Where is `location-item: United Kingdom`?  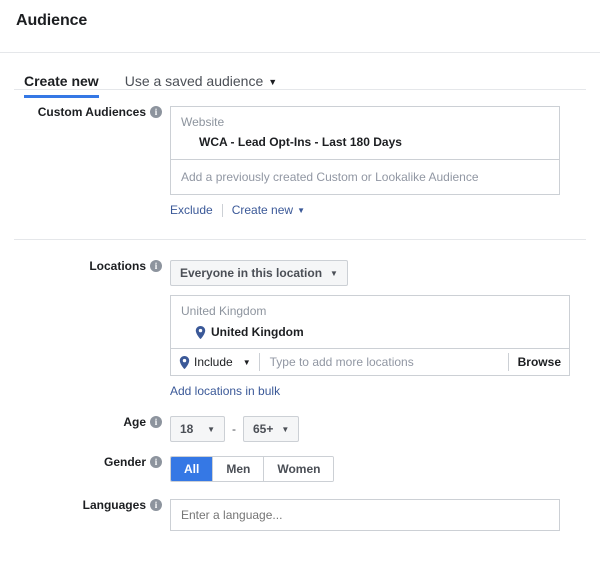
location-item: United Kingdom is located at coordinates (370, 332).